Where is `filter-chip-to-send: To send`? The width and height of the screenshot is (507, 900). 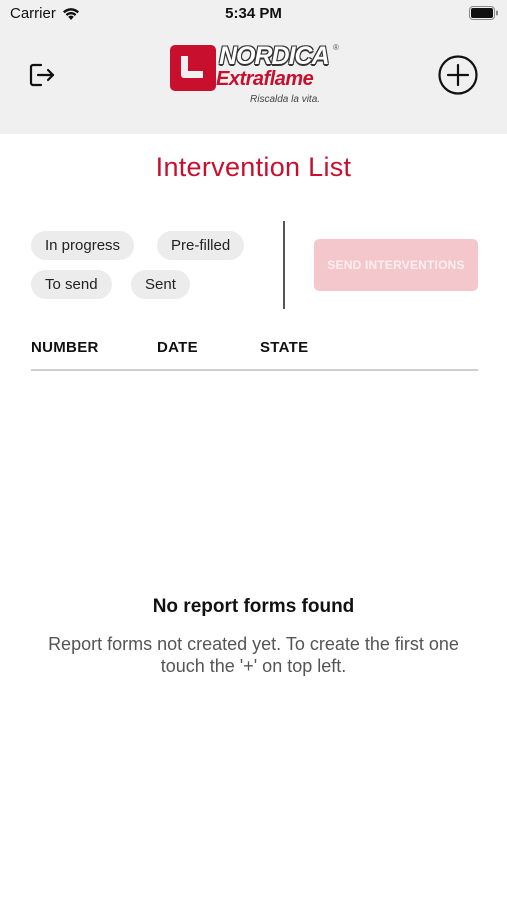
filter-chip-to-send: To send is located at coordinates (71, 284).